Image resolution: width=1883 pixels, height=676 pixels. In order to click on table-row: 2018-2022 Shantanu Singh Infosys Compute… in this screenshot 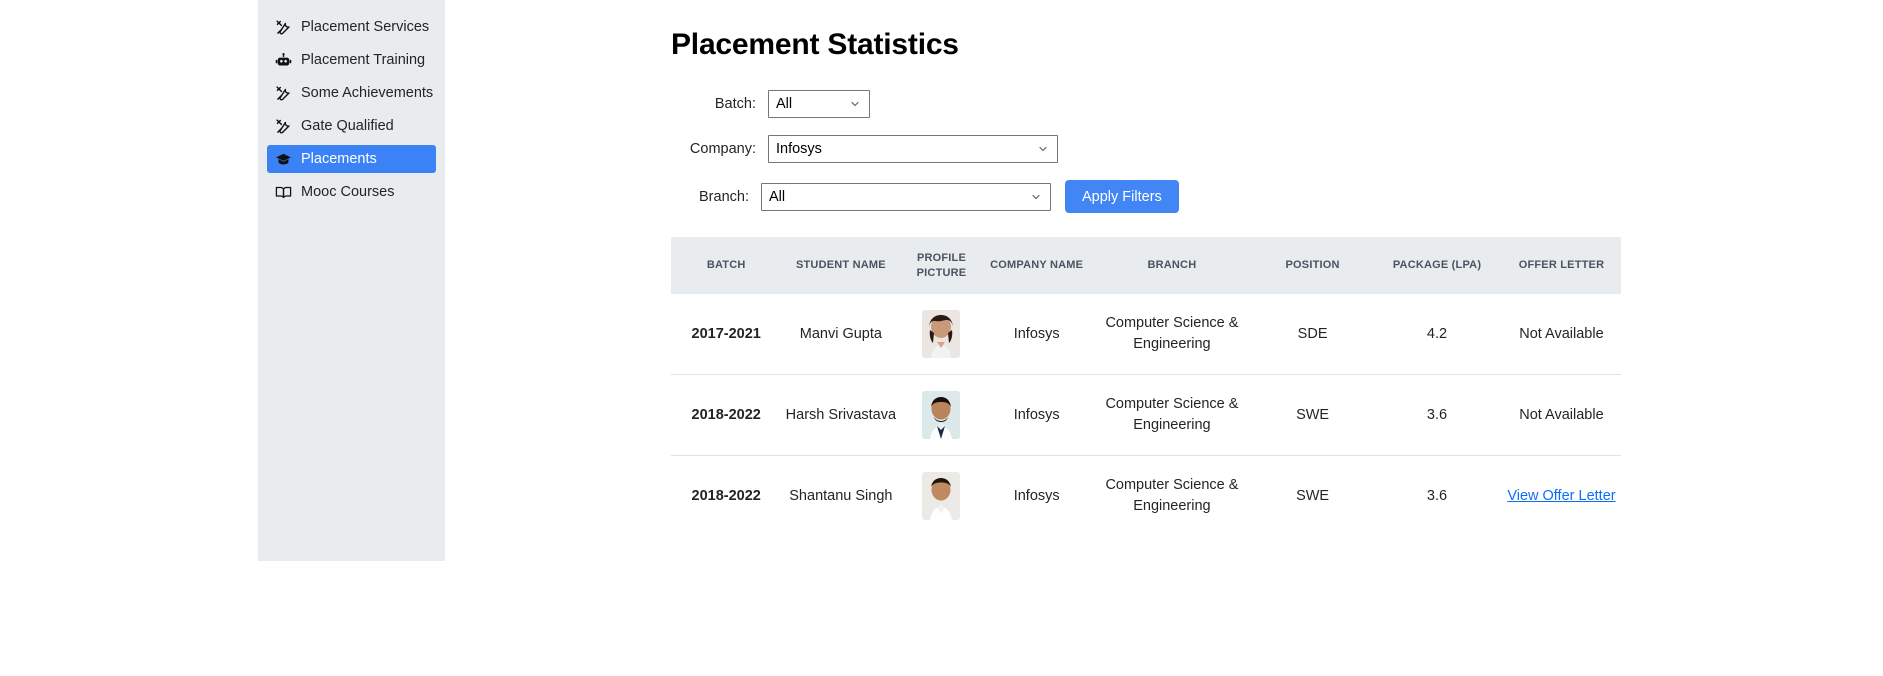, I will do `click(1146, 496)`.